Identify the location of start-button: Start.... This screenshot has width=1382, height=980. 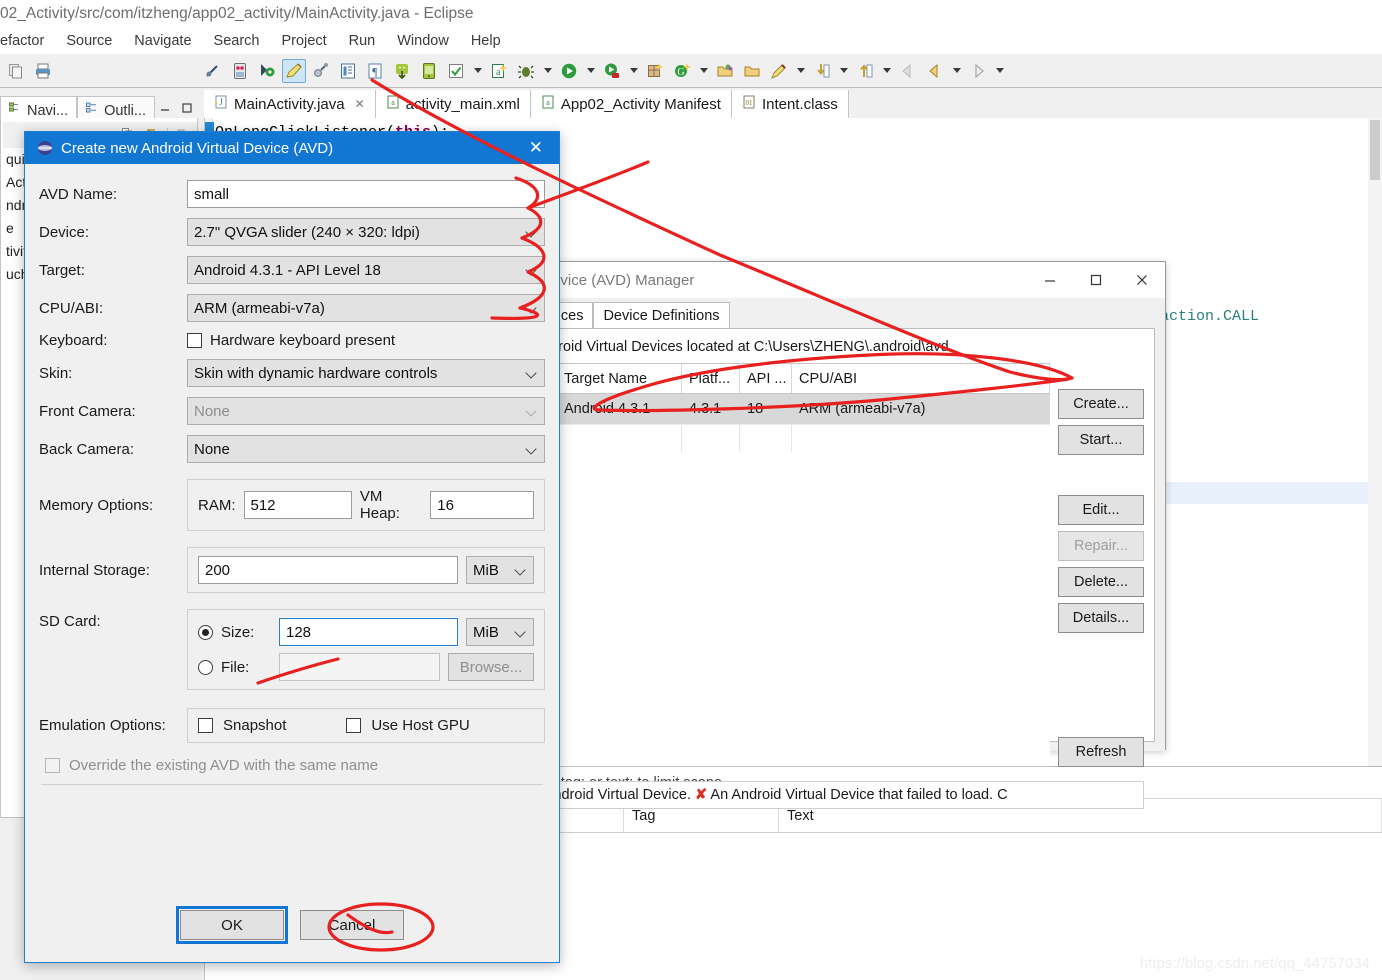
(1101, 440).